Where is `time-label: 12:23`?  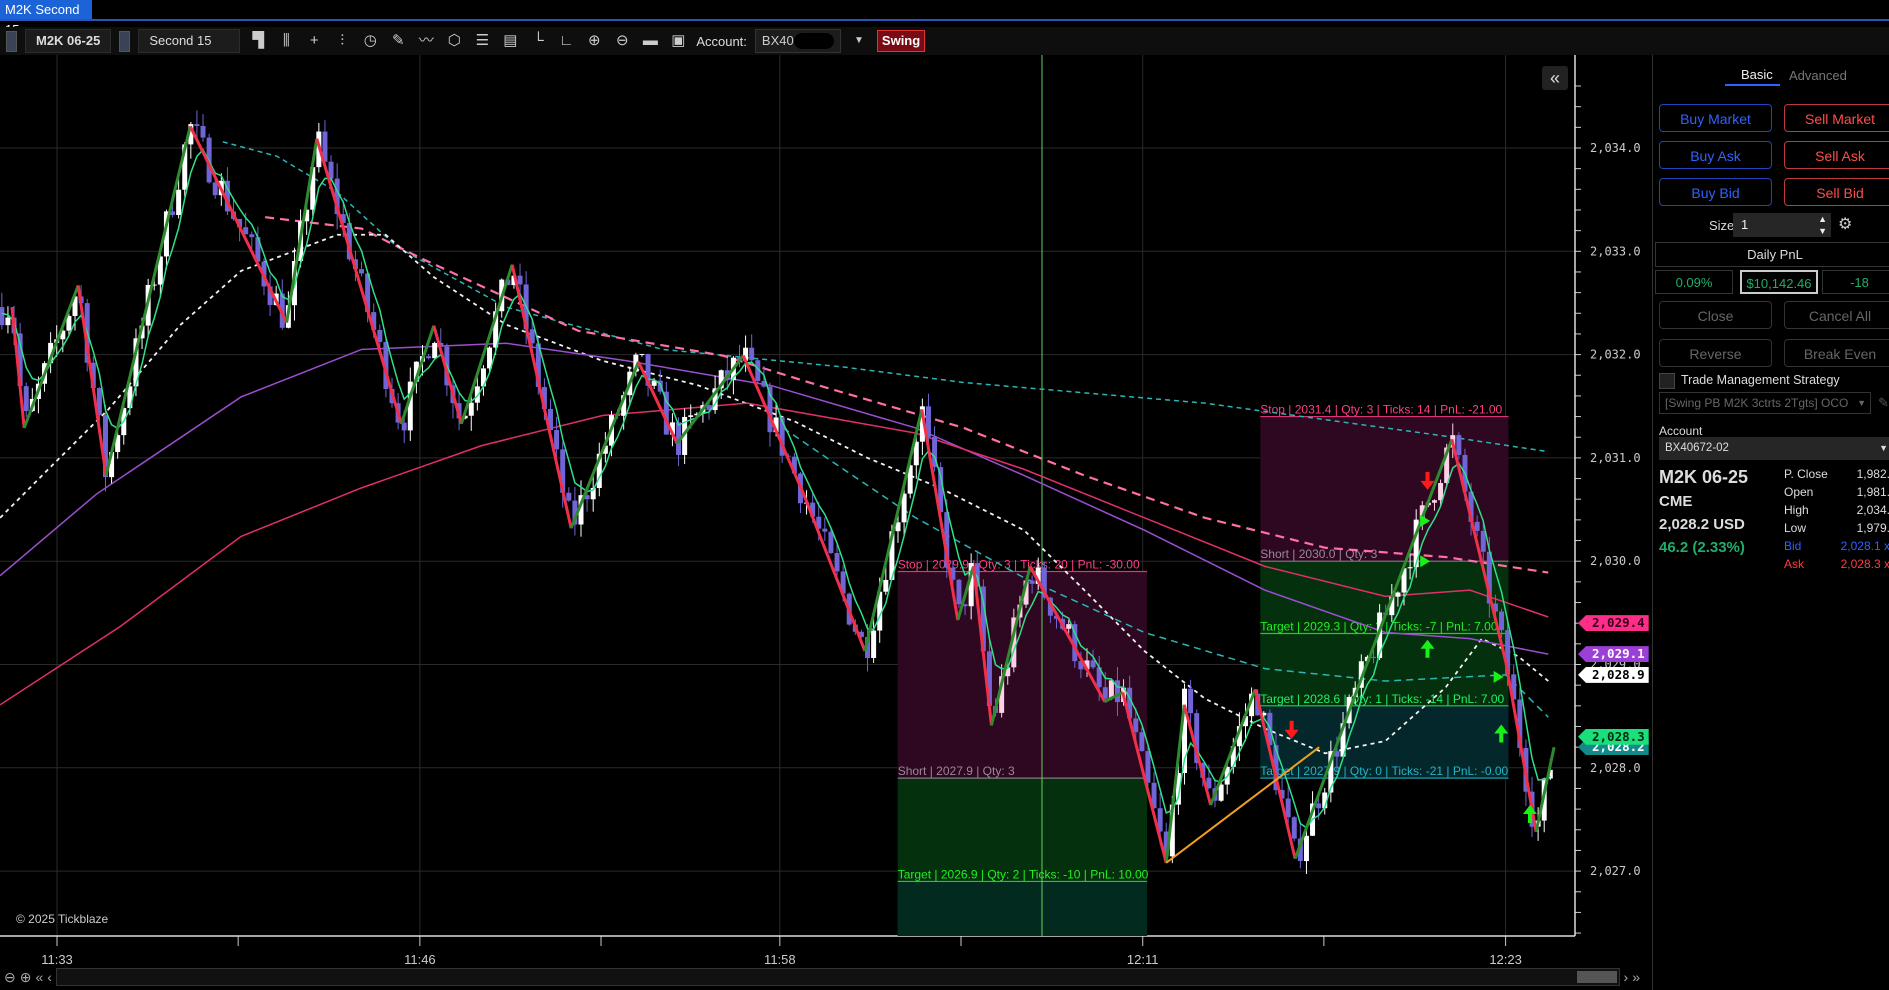
time-label: 12:23 is located at coordinates (1505, 959).